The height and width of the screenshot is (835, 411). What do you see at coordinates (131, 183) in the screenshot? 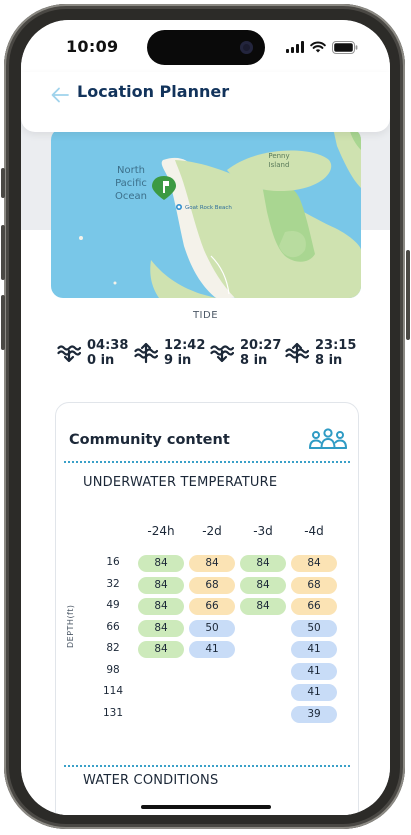
I see `map-label-ocean-2: Pacific` at bounding box center [131, 183].